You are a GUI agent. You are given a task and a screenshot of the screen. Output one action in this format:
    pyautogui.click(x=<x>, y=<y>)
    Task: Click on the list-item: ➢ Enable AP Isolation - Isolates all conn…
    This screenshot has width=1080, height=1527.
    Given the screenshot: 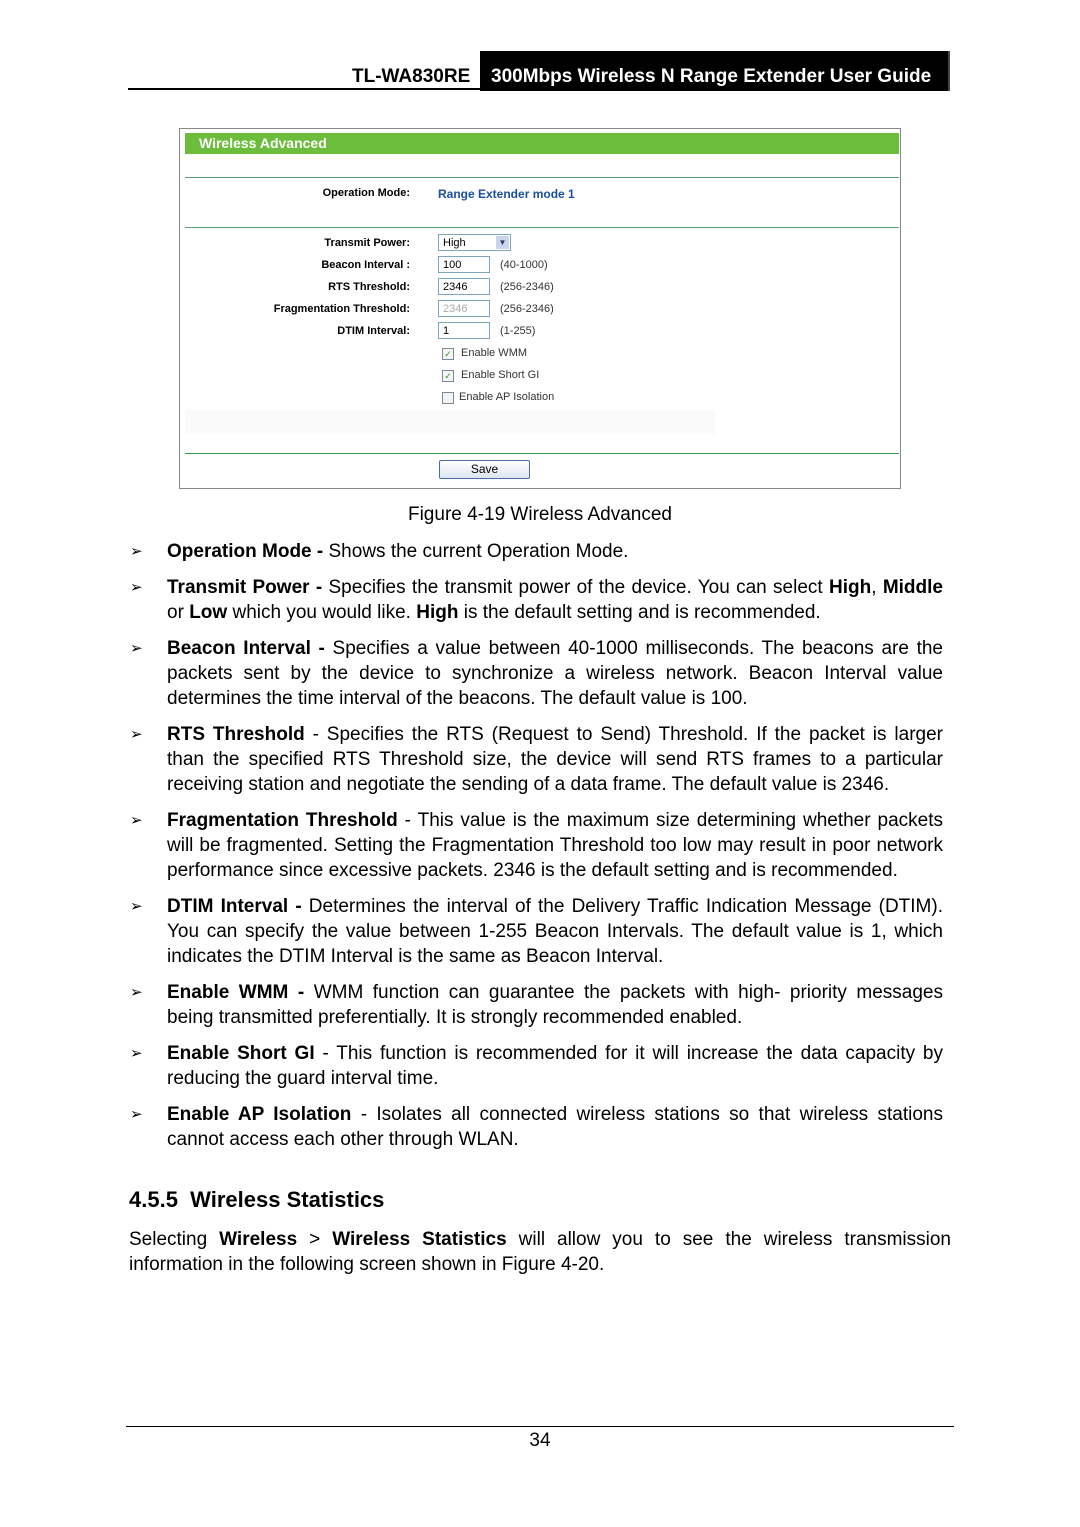 What is the action you would take?
    pyautogui.click(x=536, y=1127)
    